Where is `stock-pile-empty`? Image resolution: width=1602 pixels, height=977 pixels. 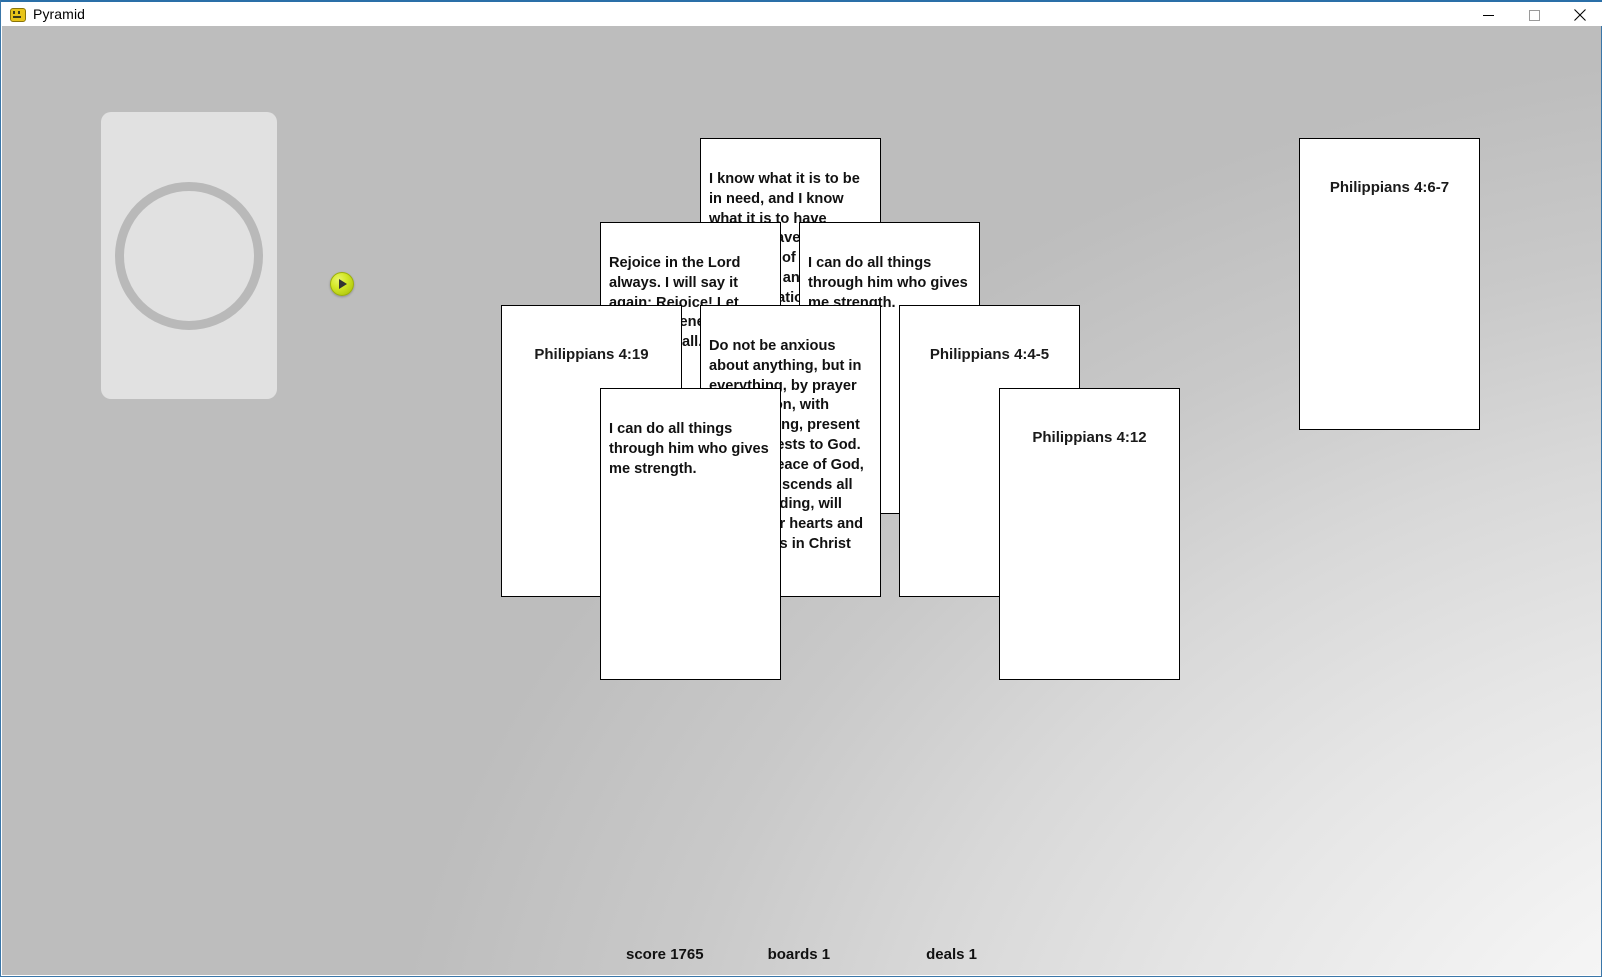 stock-pile-empty is located at coordinates (189, 255).